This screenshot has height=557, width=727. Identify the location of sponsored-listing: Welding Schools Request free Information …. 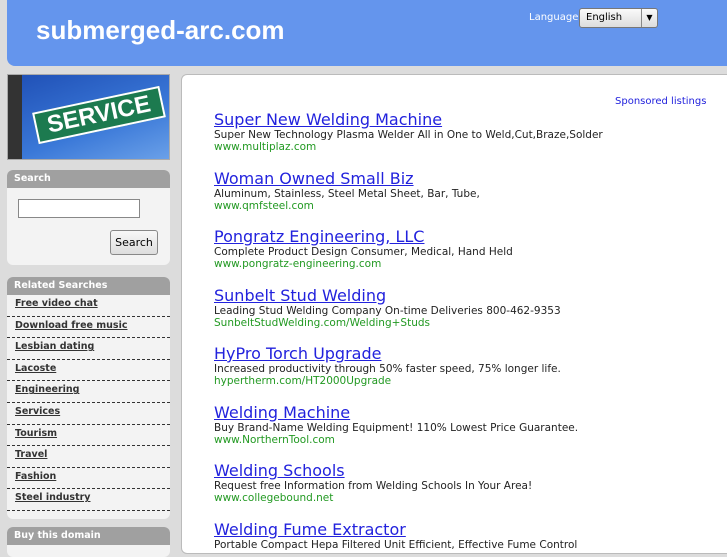
(373, 482).